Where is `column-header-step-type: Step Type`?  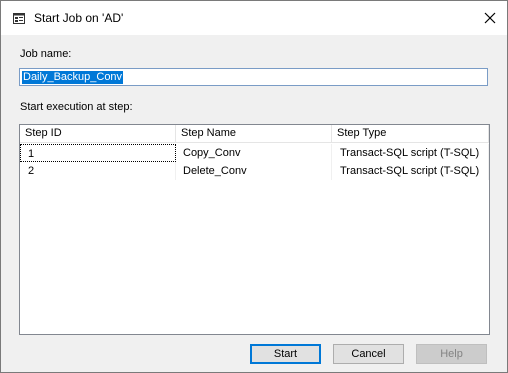 column-header-step-type: Step Type is located at coordinates (410, 133).